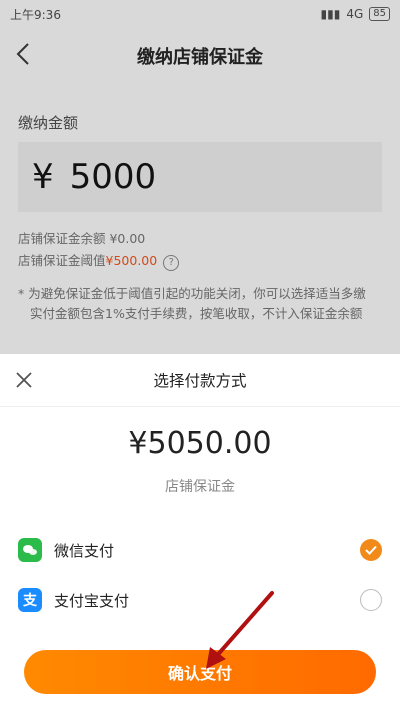  What do you see at coordinates (200, 550) in the screenshot?
I see `method-wechat: 微信支付` at bounding box center [200, 550].